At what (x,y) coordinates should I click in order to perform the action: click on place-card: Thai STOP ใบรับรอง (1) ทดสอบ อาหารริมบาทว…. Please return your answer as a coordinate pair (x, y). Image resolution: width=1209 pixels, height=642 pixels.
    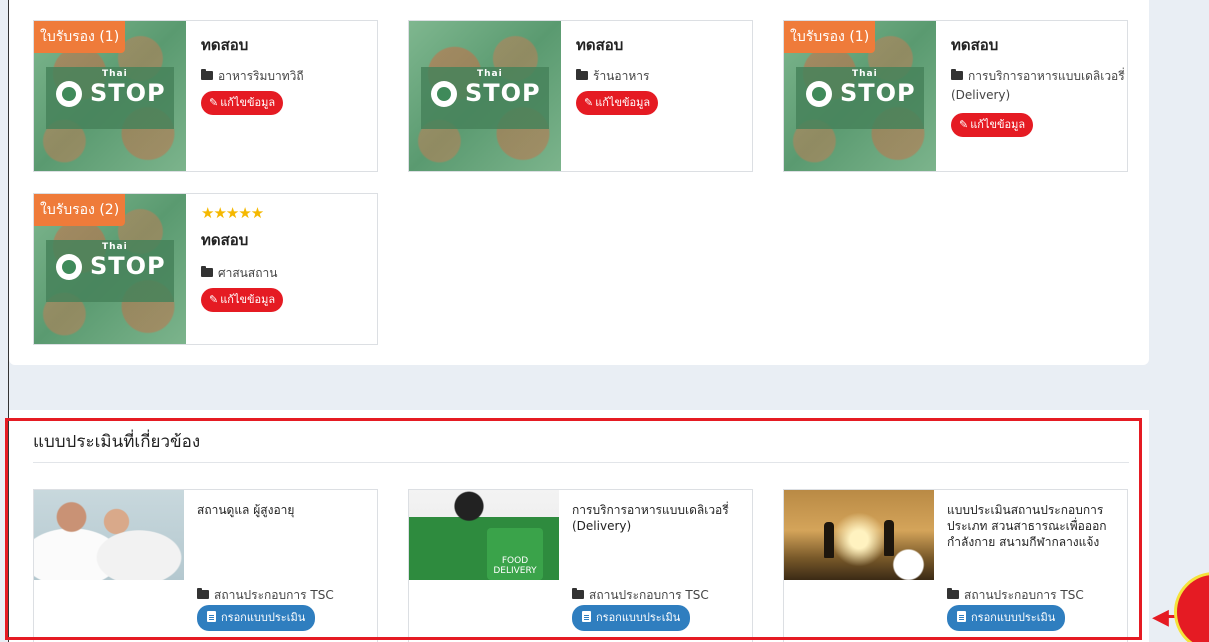
    Looking at the image, I should click on (205, 96).